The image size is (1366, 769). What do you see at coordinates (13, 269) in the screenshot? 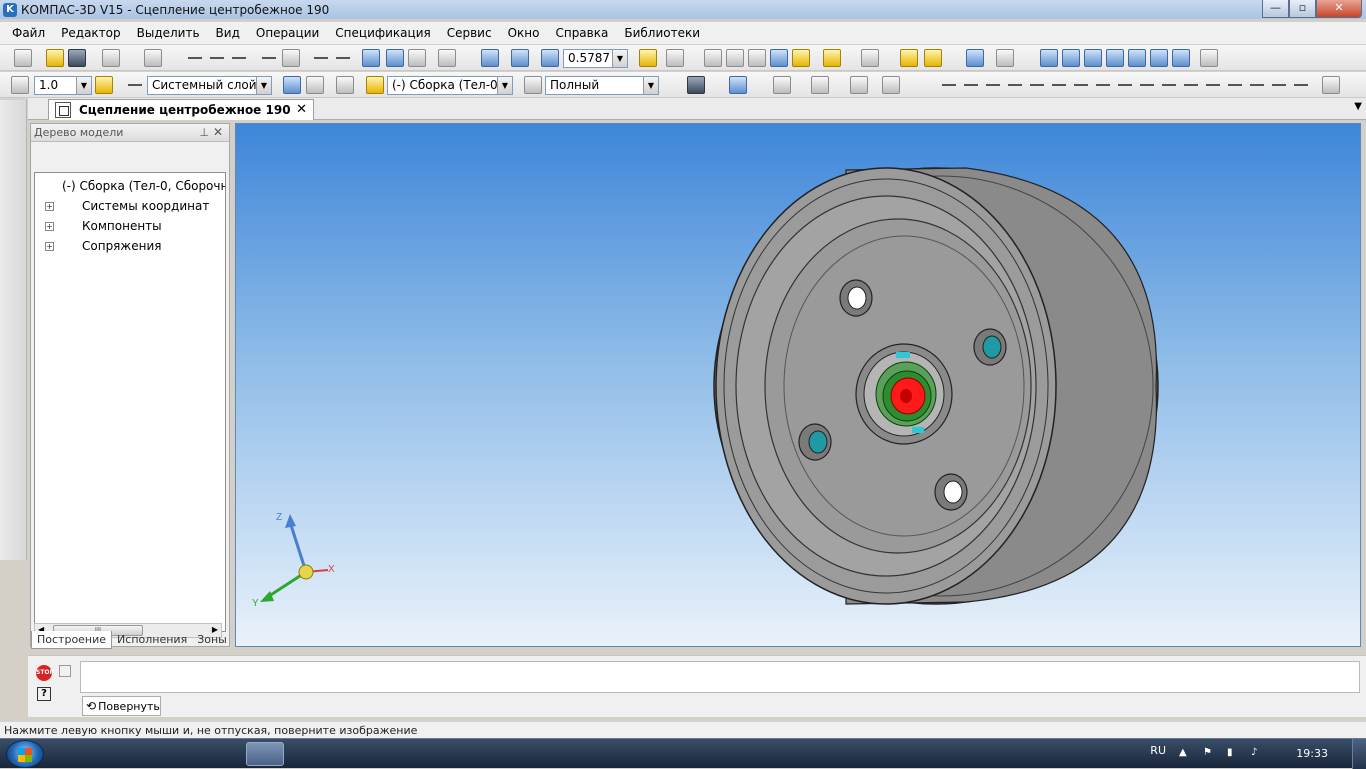
I see `dimensions-icon` at bounding box center [13, 269].